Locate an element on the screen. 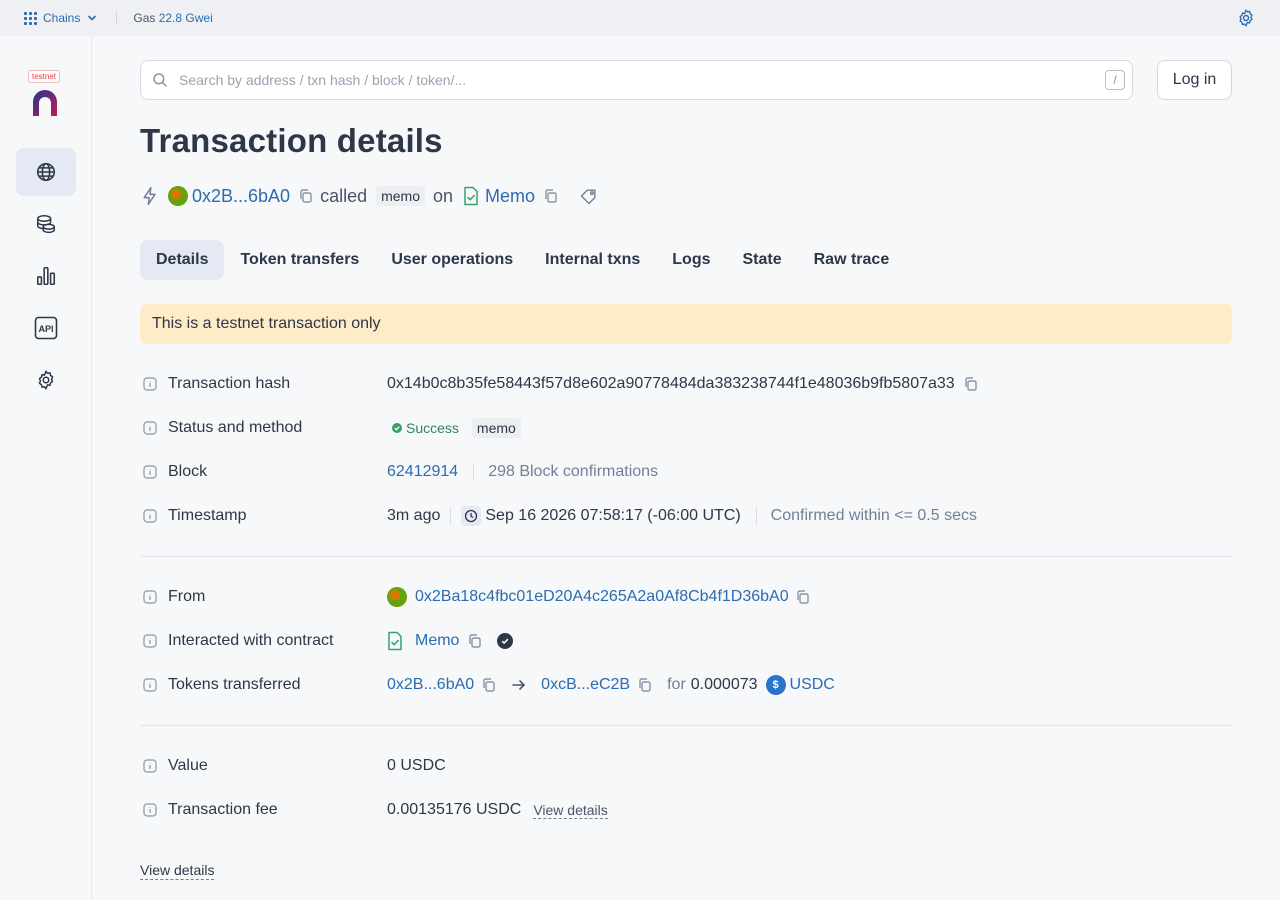 This screenshot has height=900, width=1280. chevron-down-icon is located at coordinates (92, 18).